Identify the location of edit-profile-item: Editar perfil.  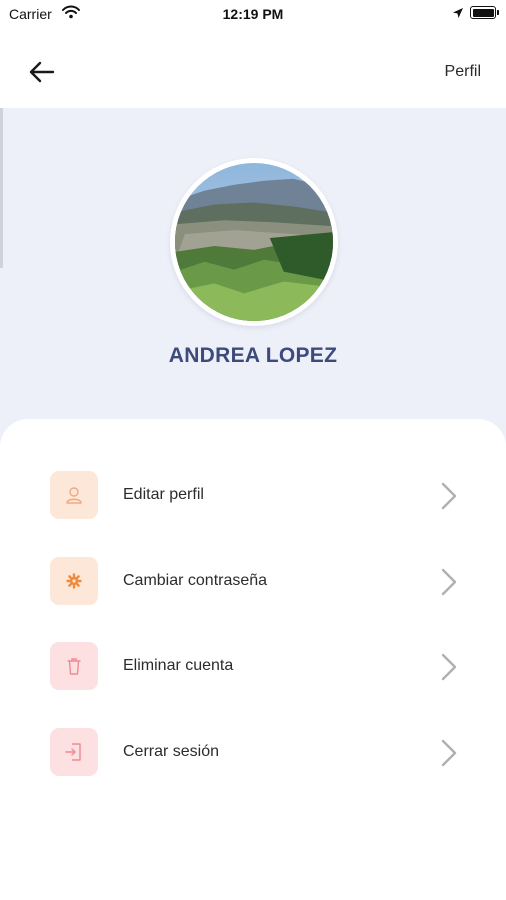
(253, 496).